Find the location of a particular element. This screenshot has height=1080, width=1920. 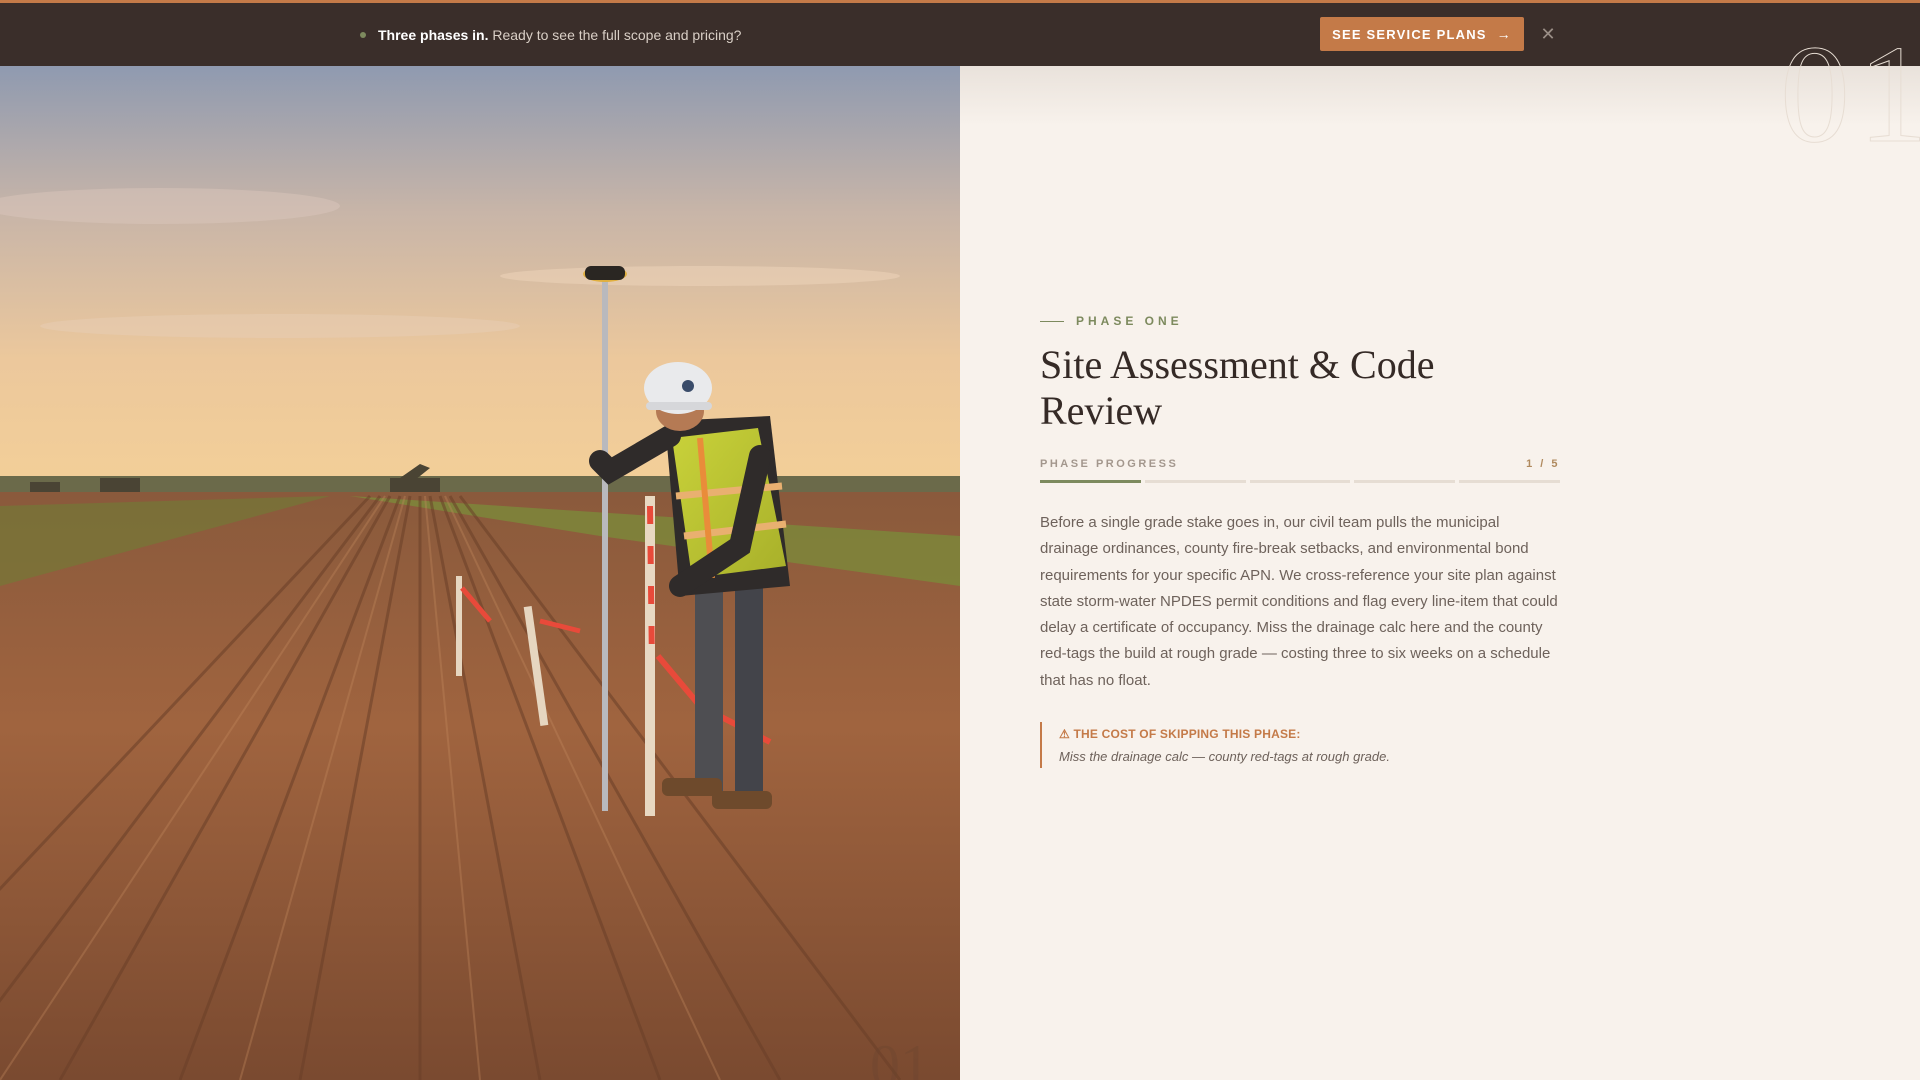

phase-progress-header: PHASE PROGRESS 1 / 5 is located at coordinates (1300, 464).